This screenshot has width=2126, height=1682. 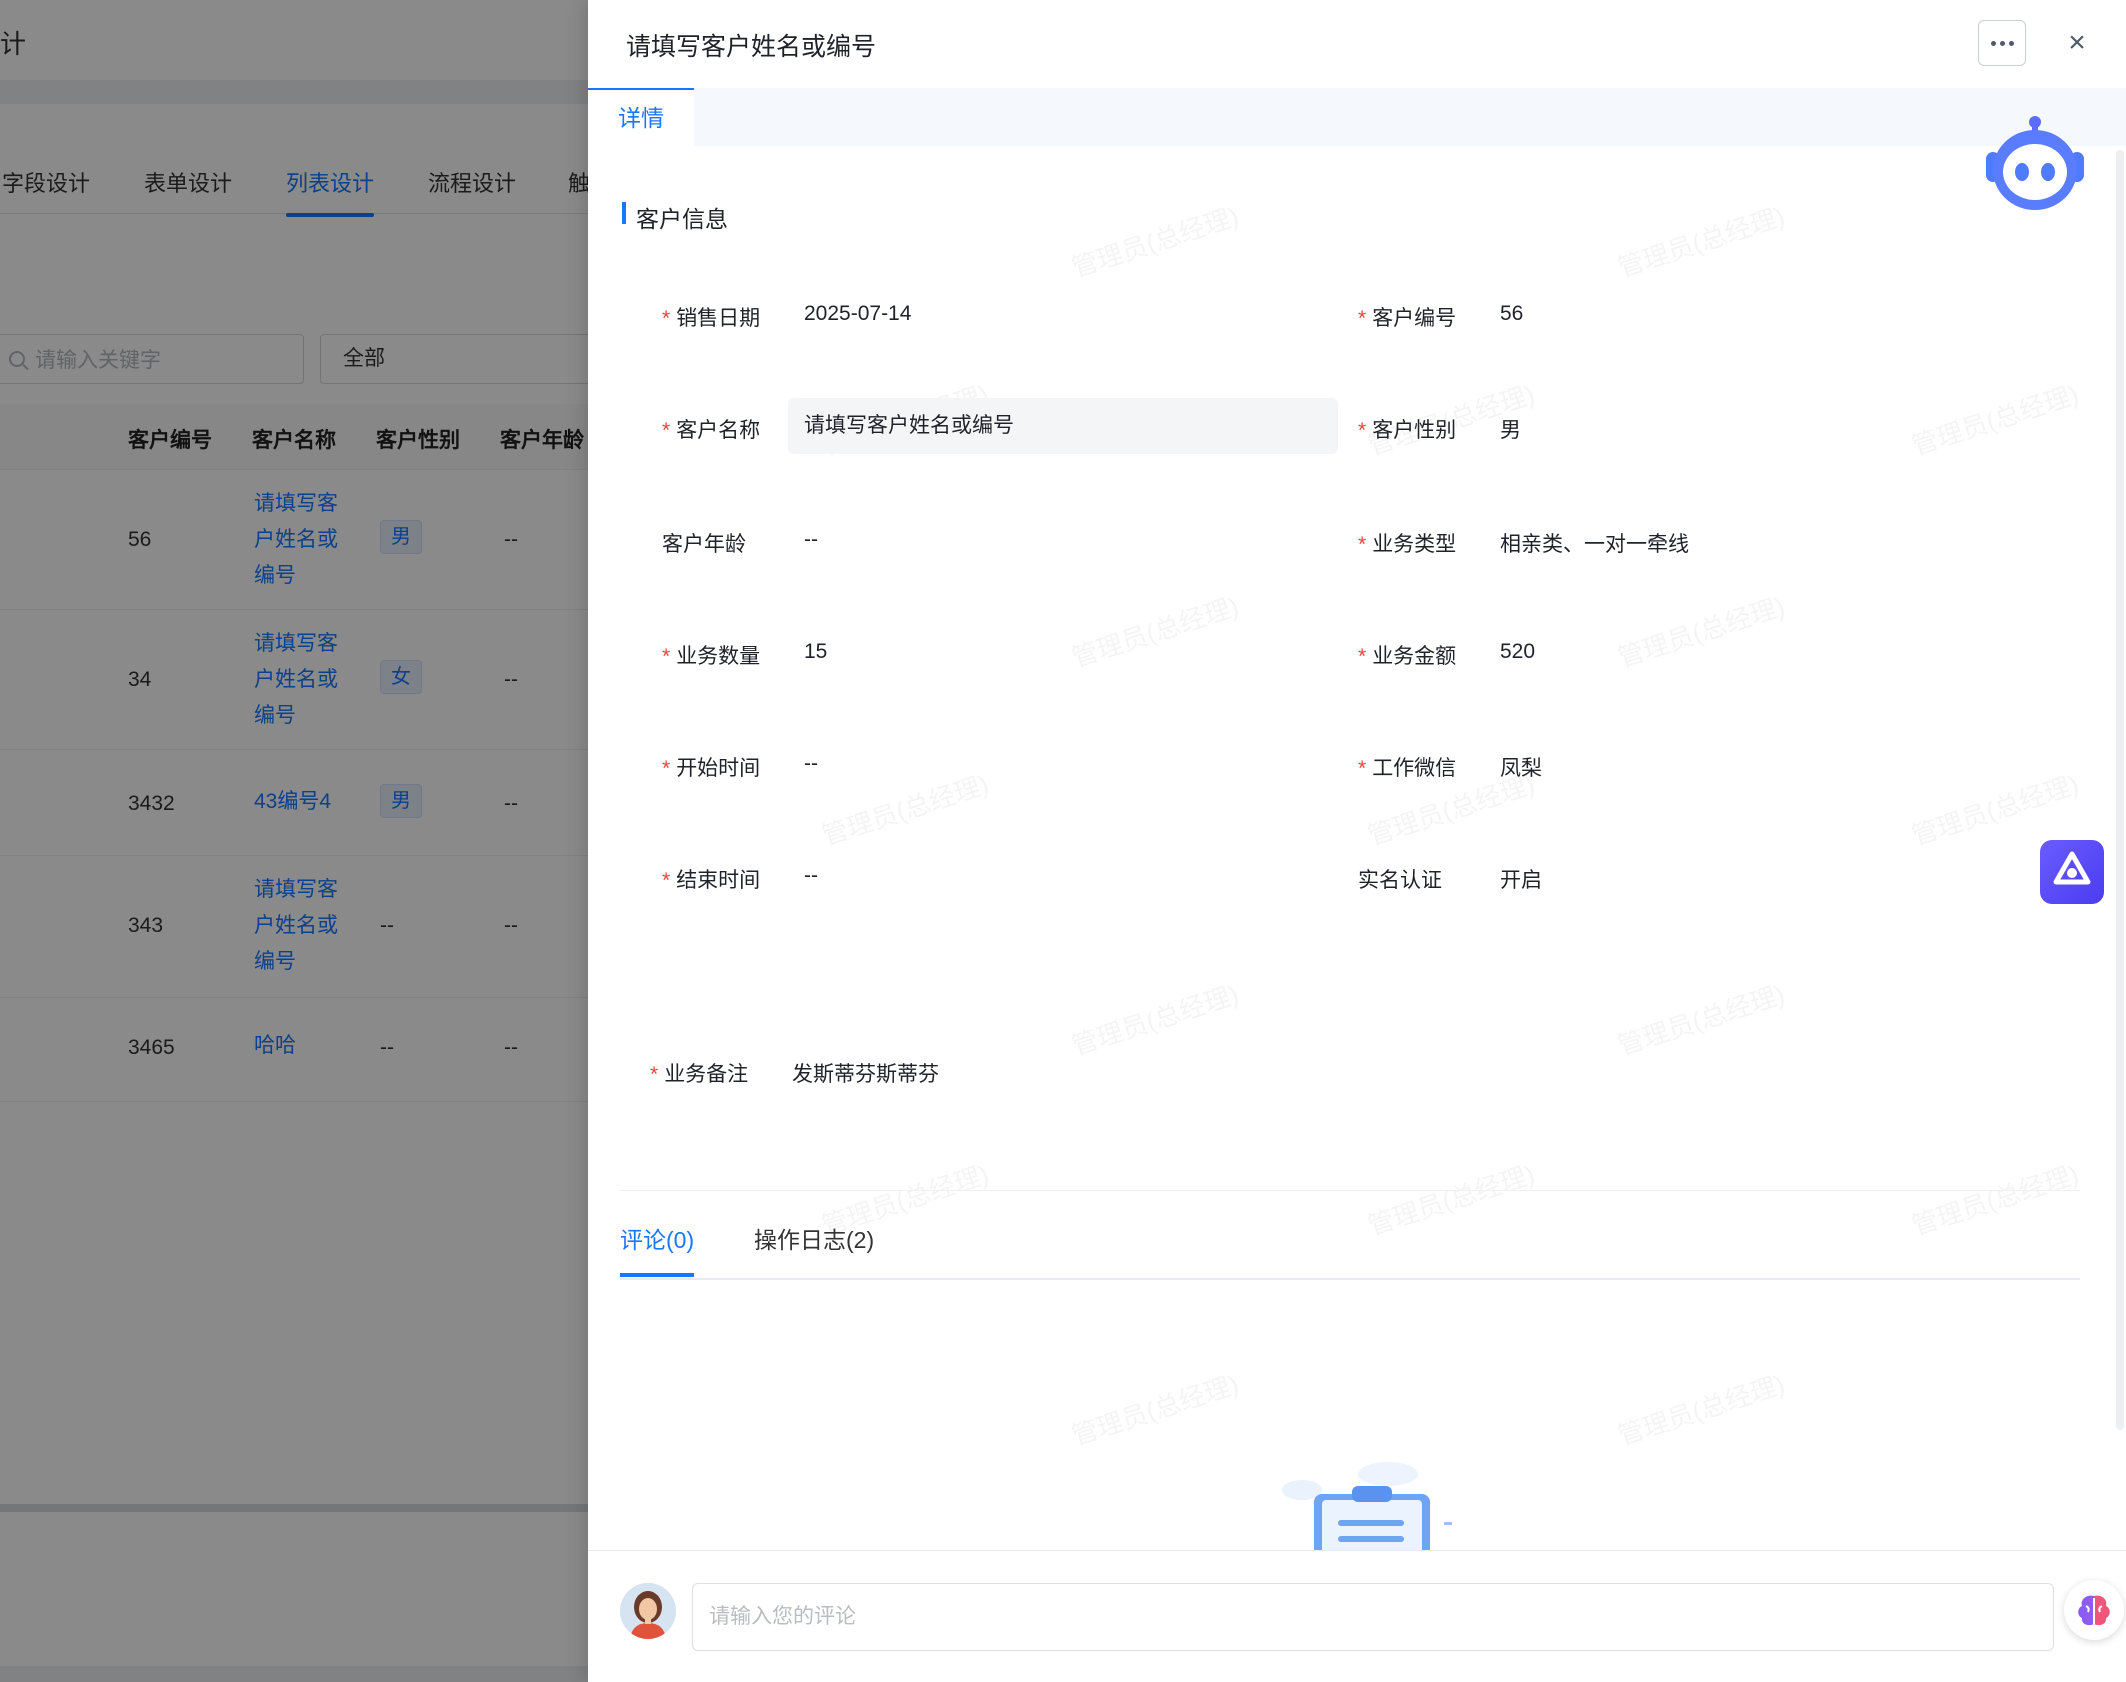 What do you see at coordinates (711, 318) in the screenshot?
I see `field-label-sale-date: * 销售日期` at bounding box center [711, 318].